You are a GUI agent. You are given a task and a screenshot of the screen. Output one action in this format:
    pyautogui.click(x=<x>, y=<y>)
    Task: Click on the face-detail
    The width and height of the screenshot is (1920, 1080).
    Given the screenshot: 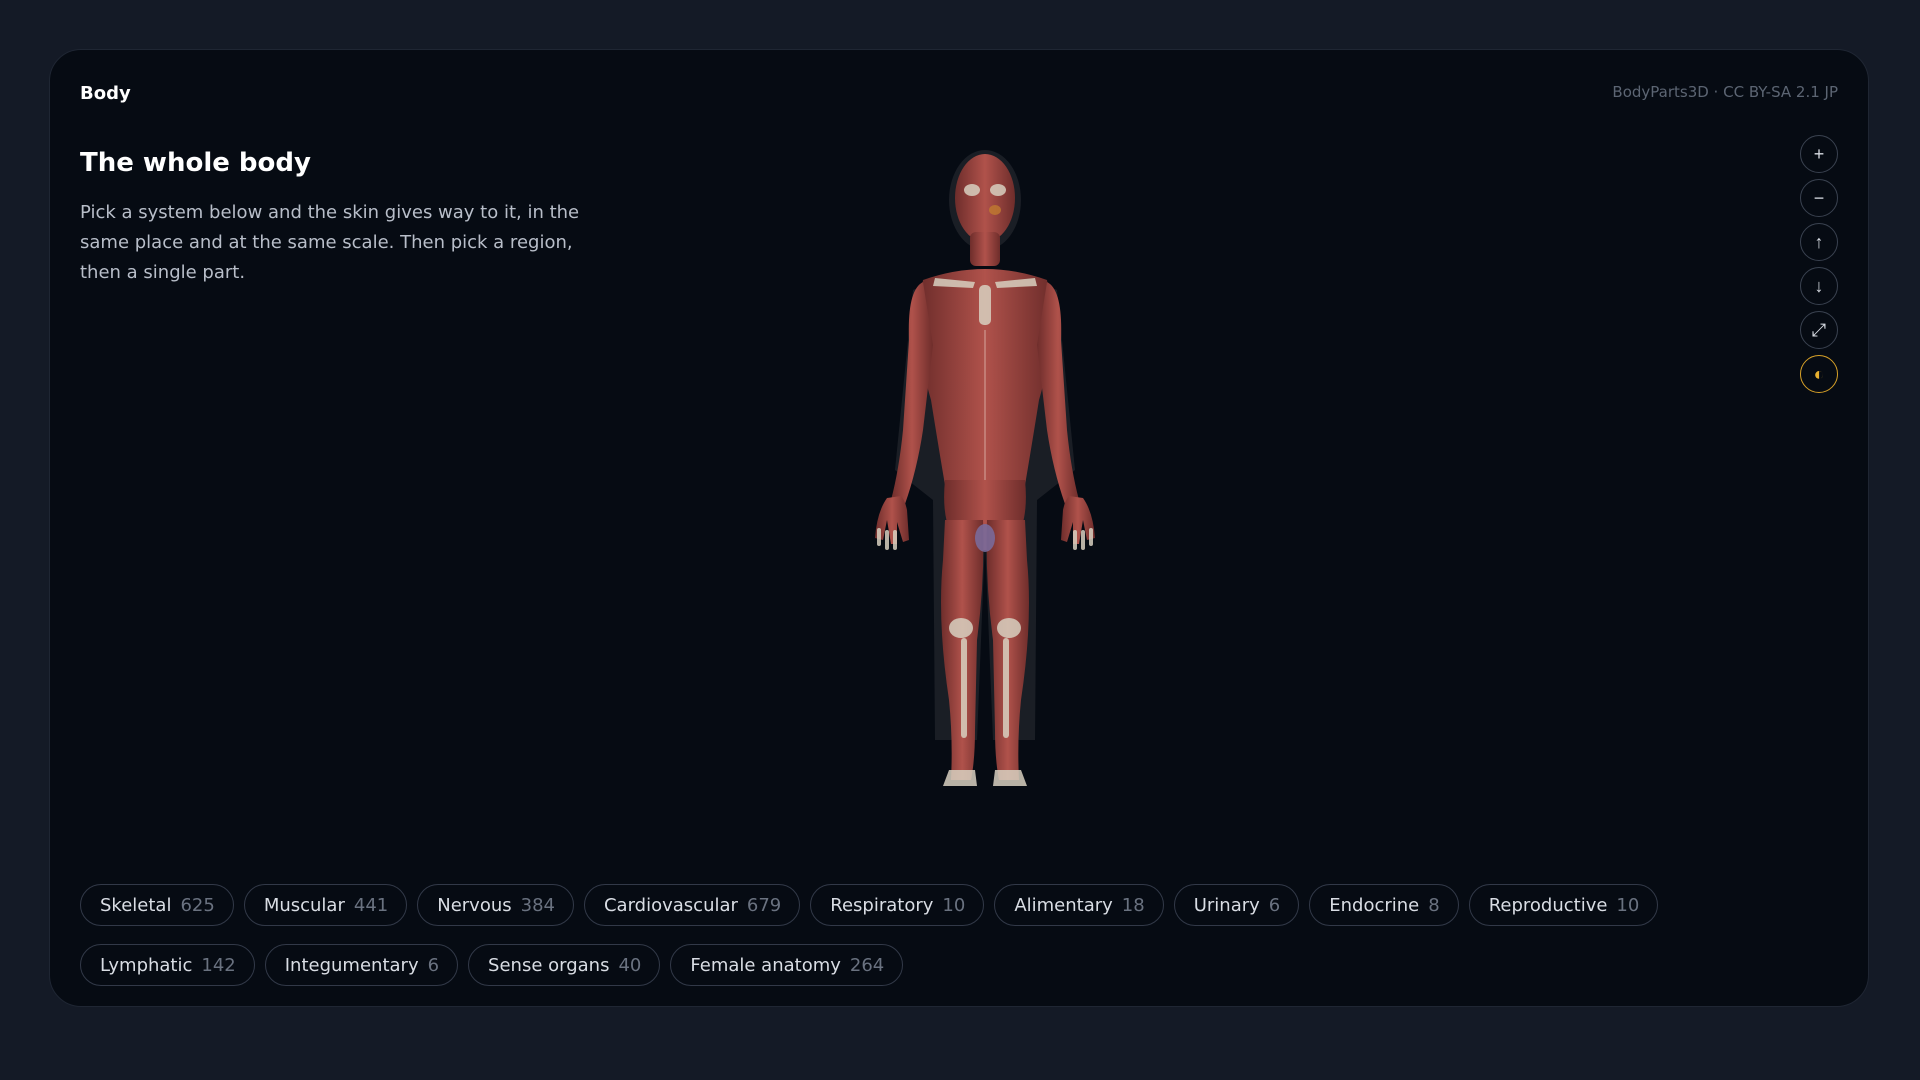 What is the action you would take?
    pyautogui.click(x=995, y=210)
    